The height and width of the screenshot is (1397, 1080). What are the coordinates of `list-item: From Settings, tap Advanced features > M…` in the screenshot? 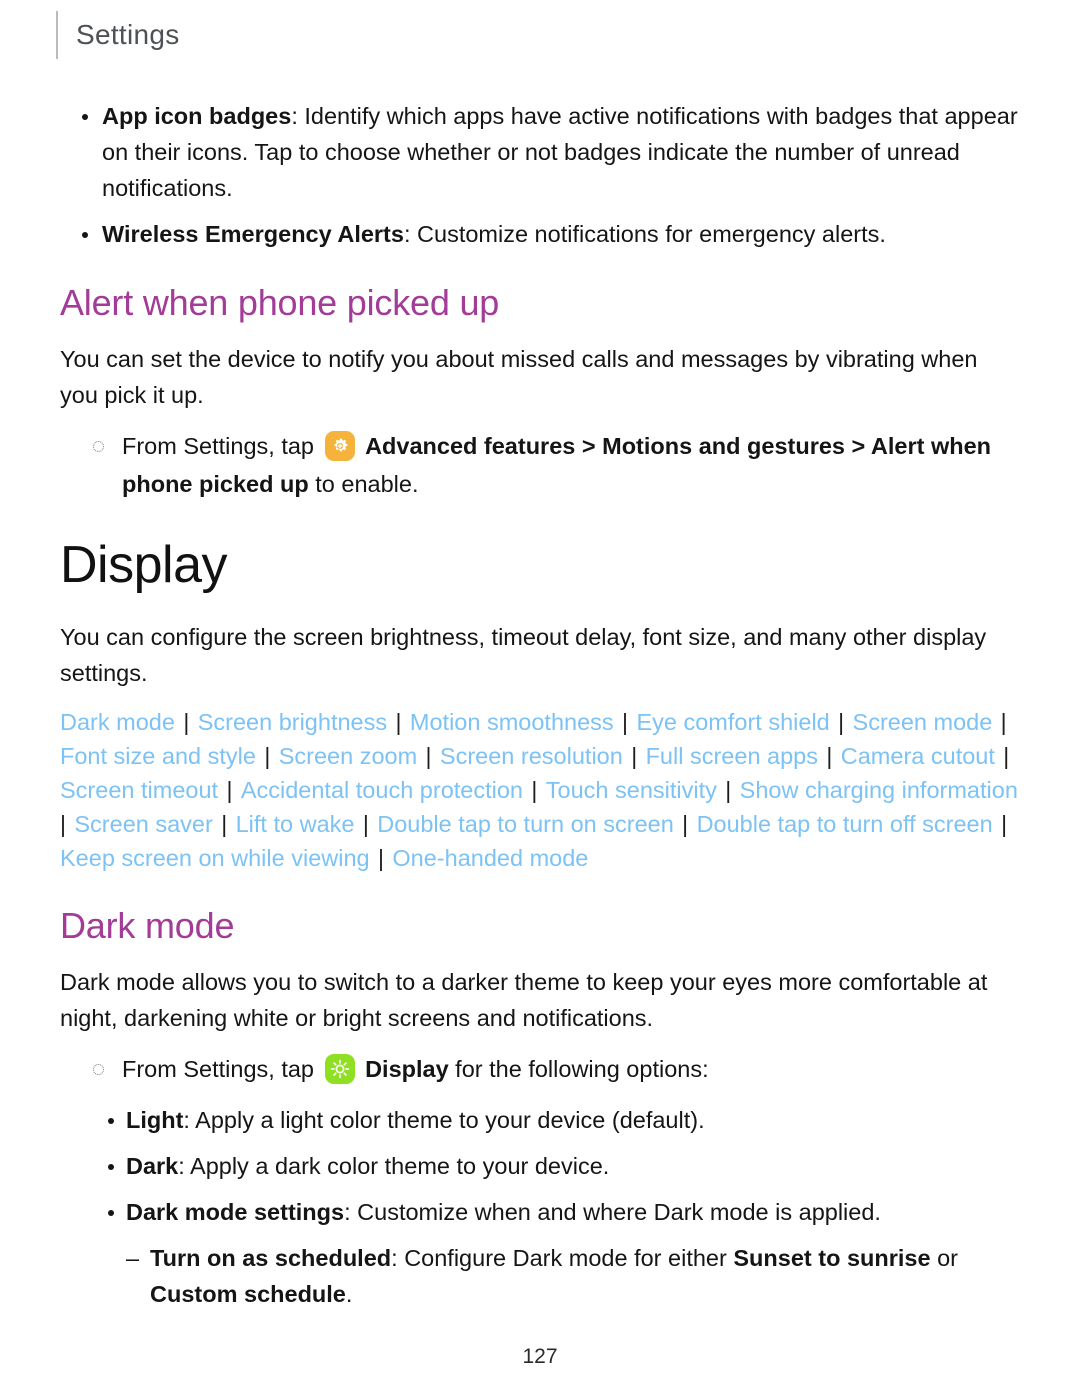 It's located at (540, 465).